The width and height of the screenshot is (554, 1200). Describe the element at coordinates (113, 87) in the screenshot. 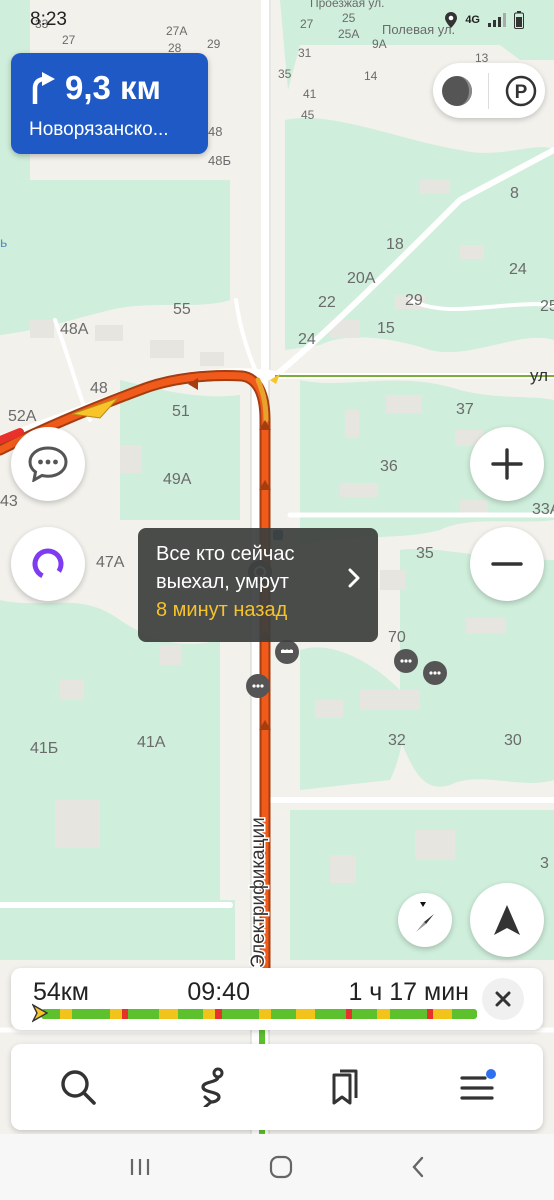

I see `maneuver-distance: 9,3 км` at that location.